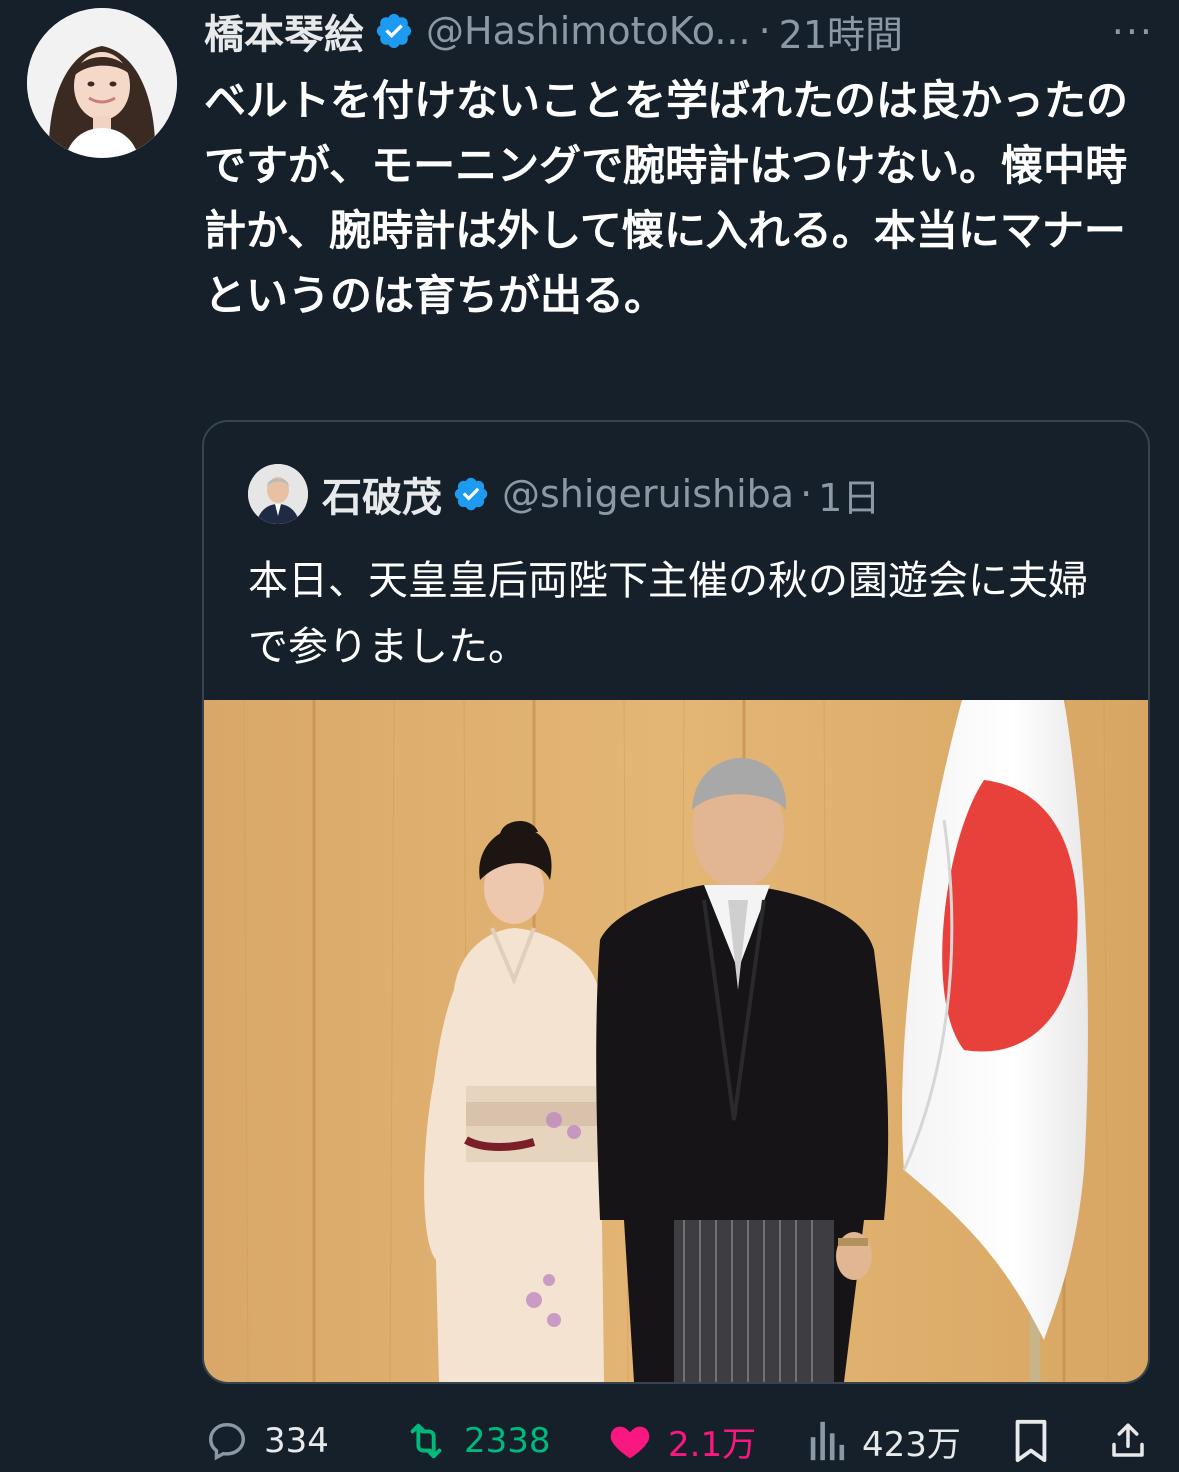 The width and height of the screenshot is (1179, 1472). What do you see at coordinates (426, 1441) in the screenshot?
I see `retweet-icon` at bounding box center [426, 1441].